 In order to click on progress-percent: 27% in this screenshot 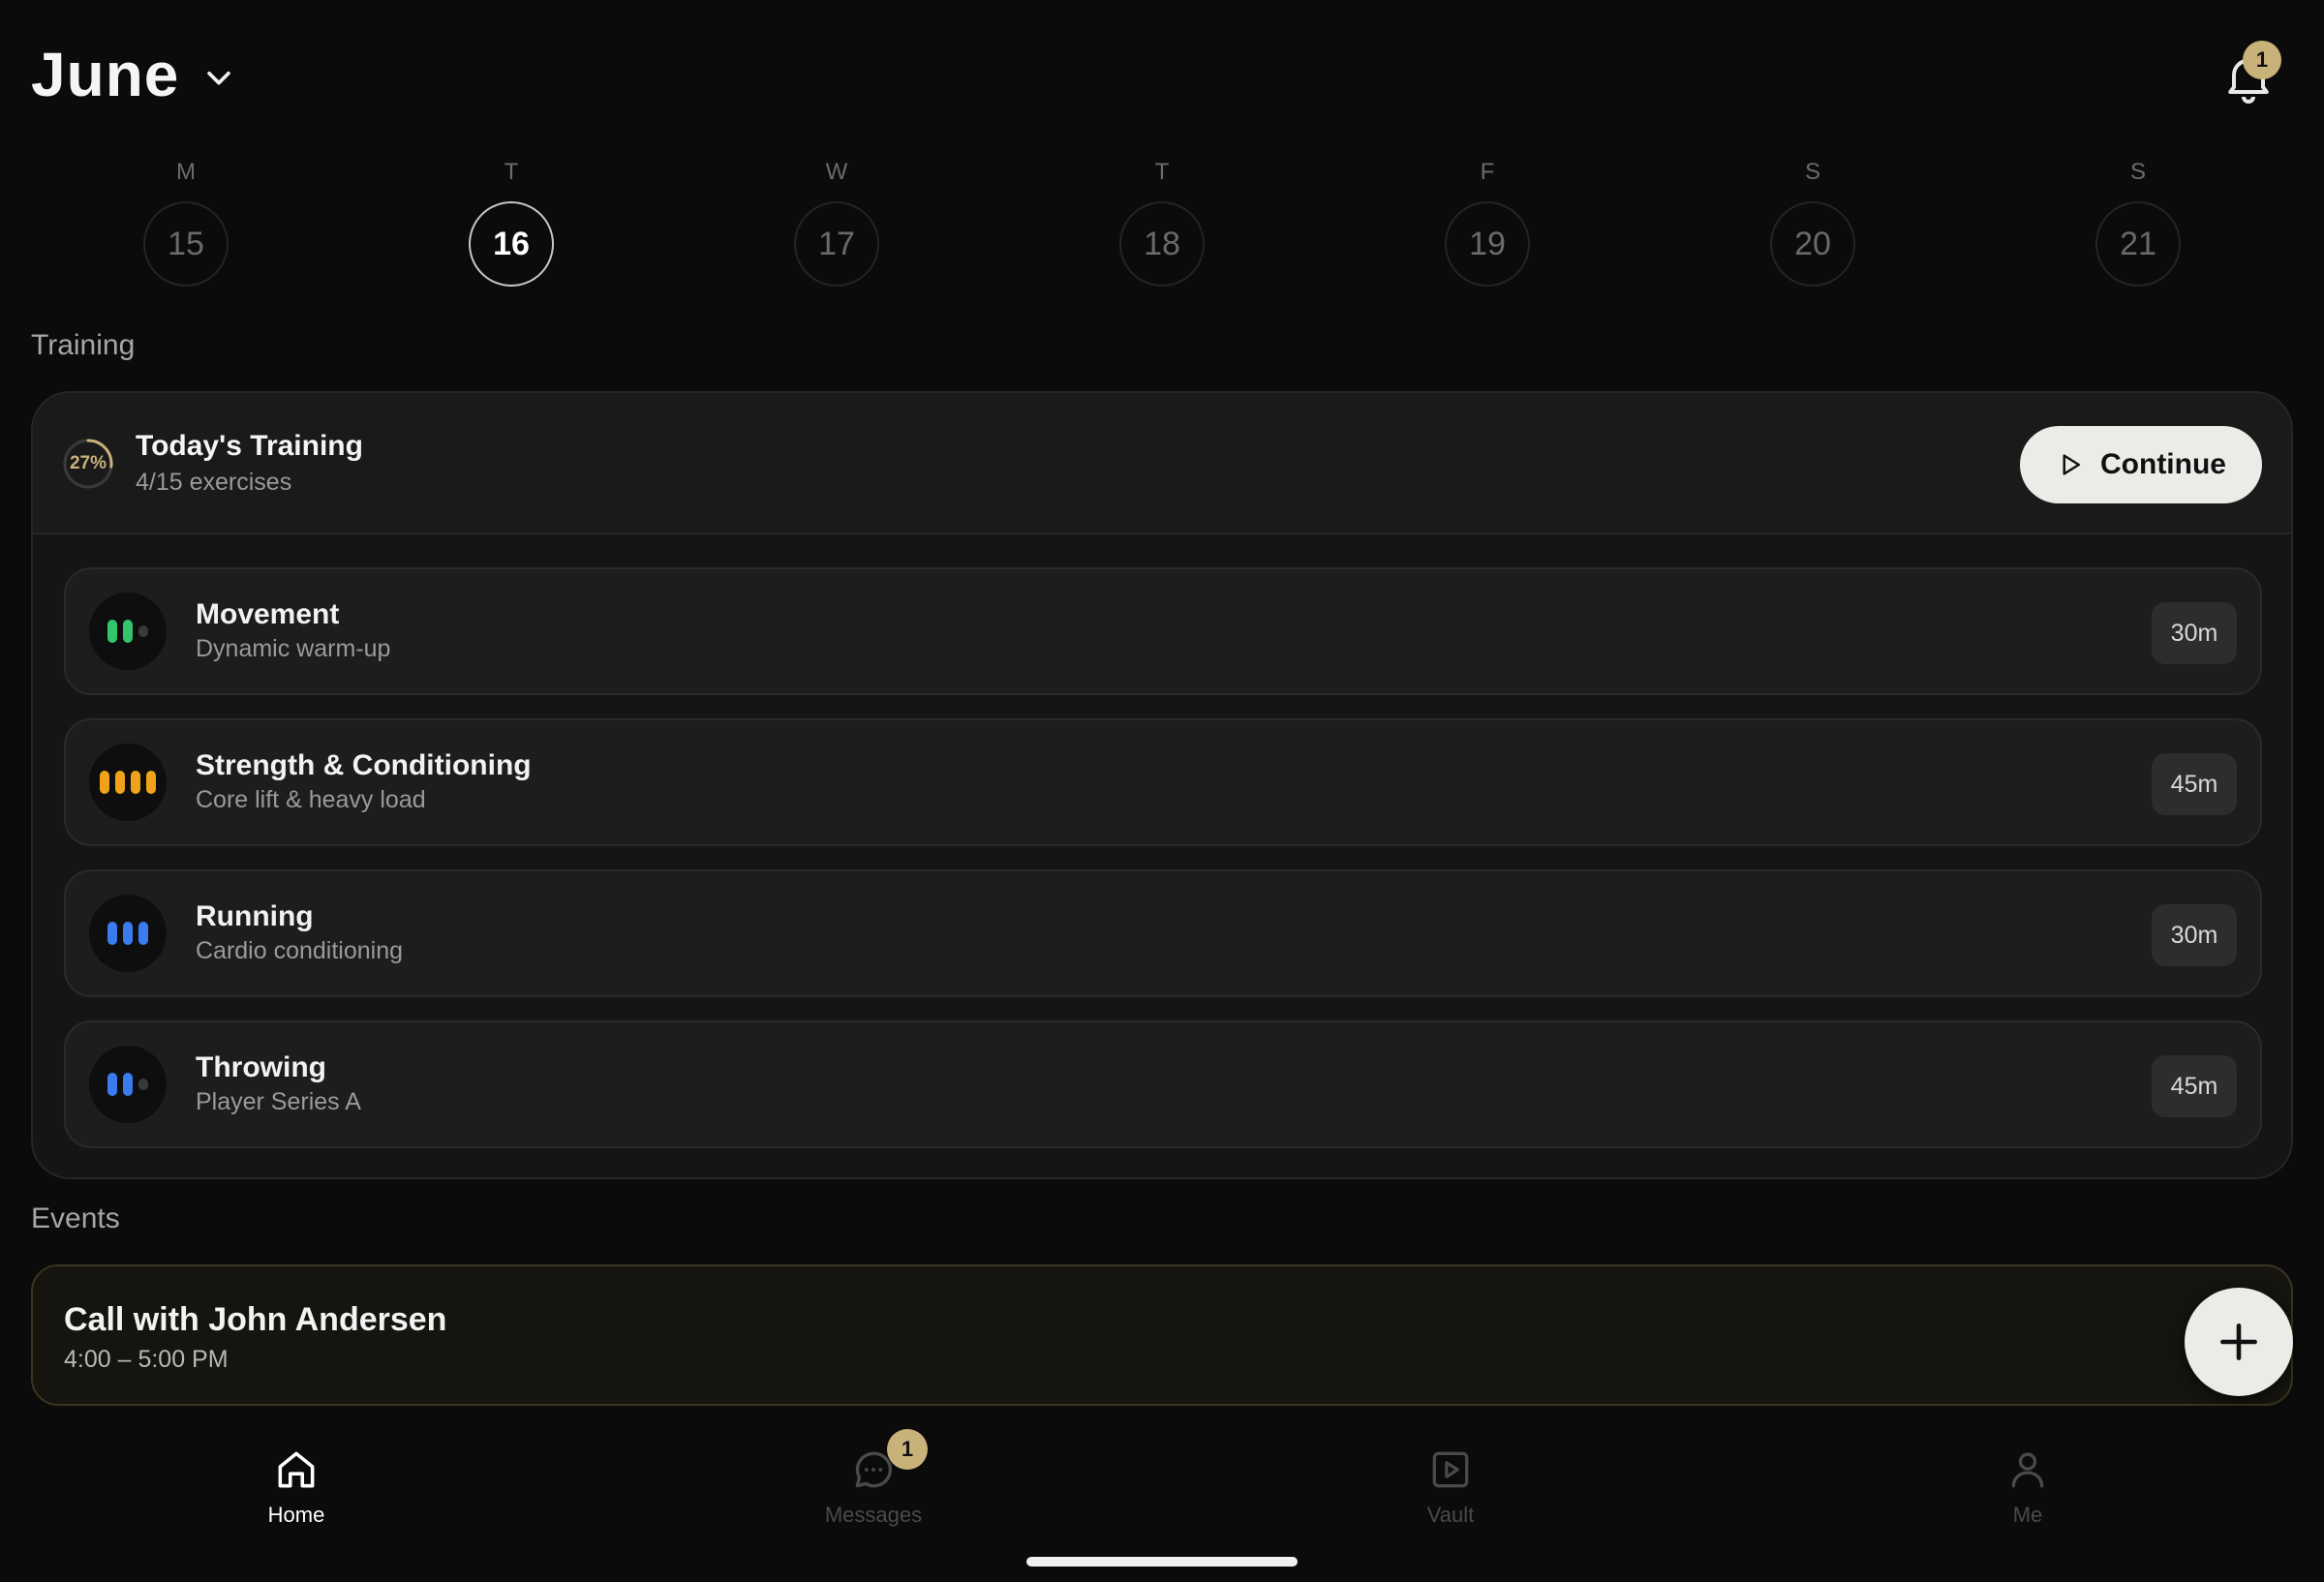, I will do `click(88, 463)`.